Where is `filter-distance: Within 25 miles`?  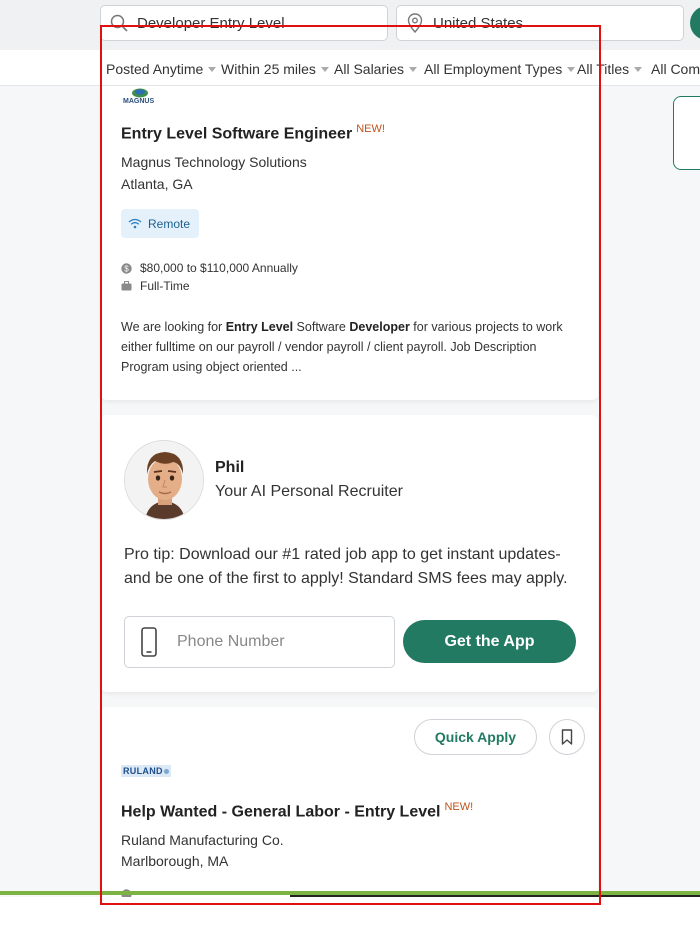
filter-distance: Within 25 miles is located at coordinates (275, 69).